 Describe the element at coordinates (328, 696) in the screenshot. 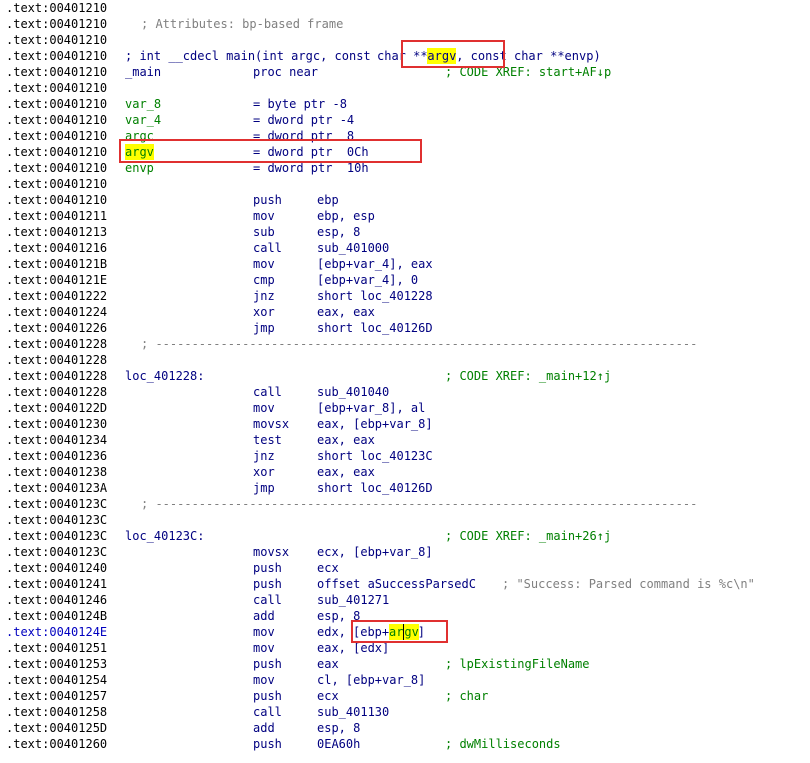

I see `instruction-operands: ecx` at that location.